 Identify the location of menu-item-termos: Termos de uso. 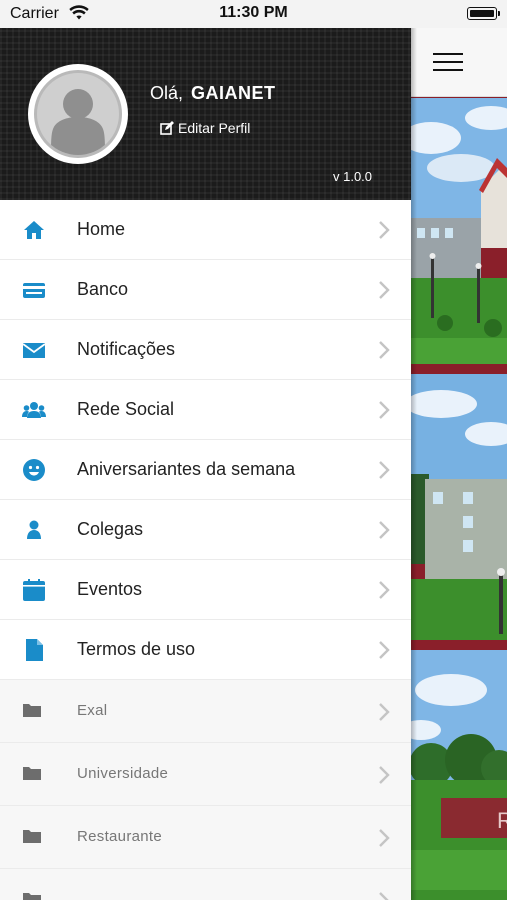
(205, 650).